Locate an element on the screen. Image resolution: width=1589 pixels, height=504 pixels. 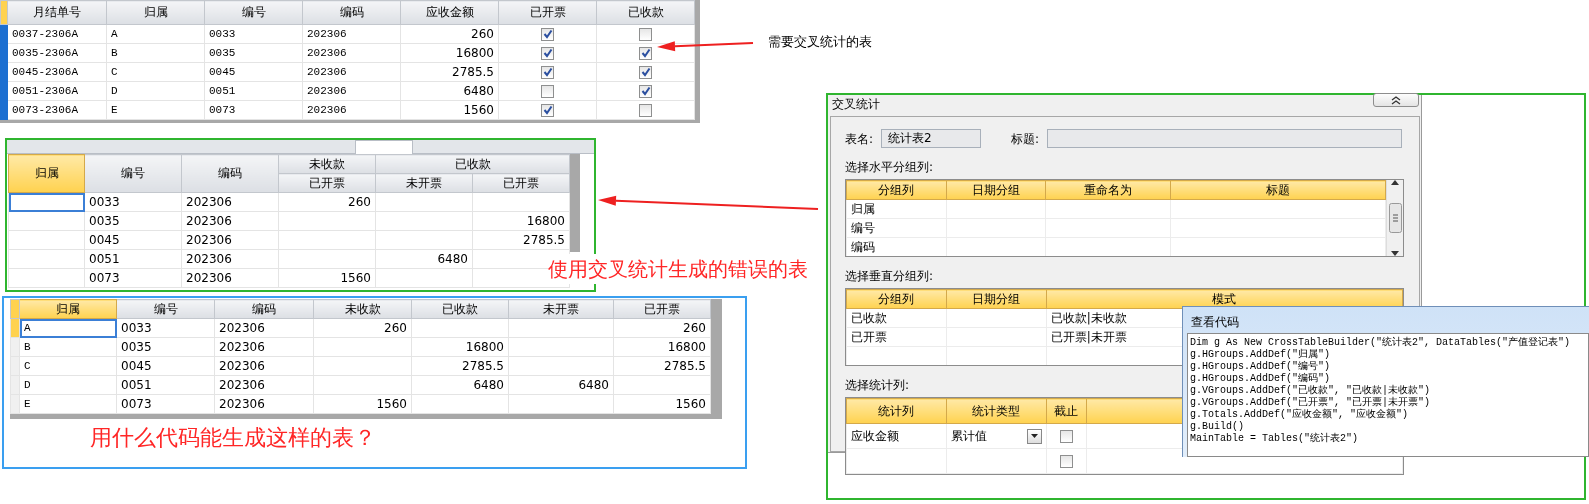
table-cell: 编号 is located at coordinates (896, 228).